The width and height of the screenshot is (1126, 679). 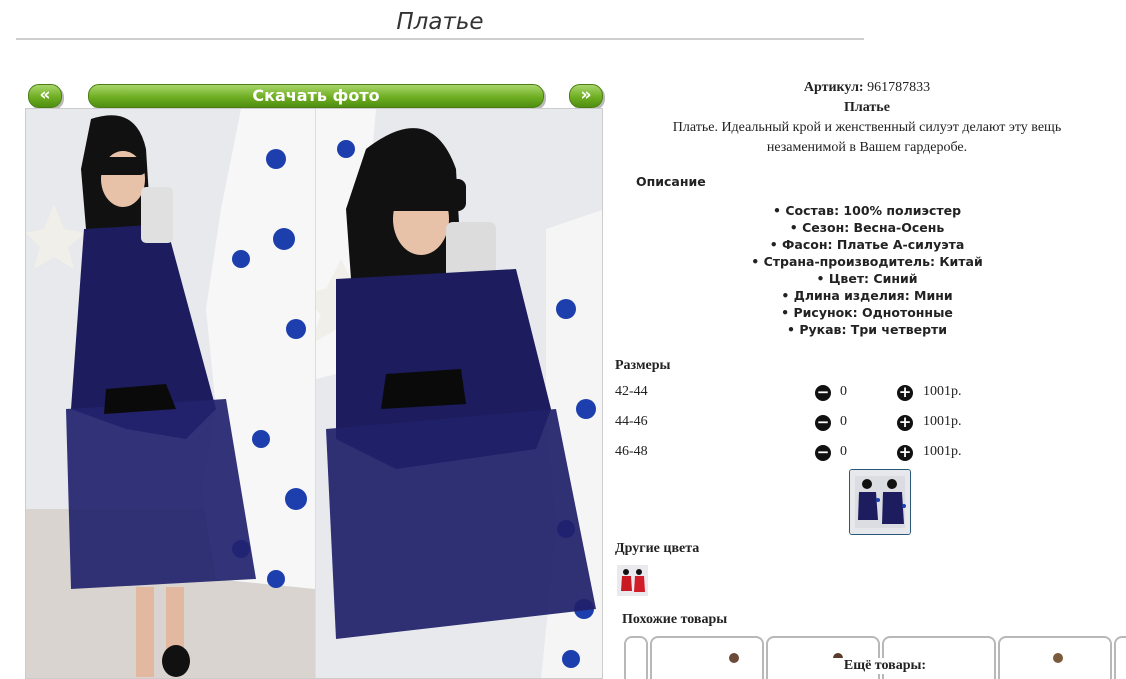 I want to click on page-title: Платье, so click(x=440, y=23).